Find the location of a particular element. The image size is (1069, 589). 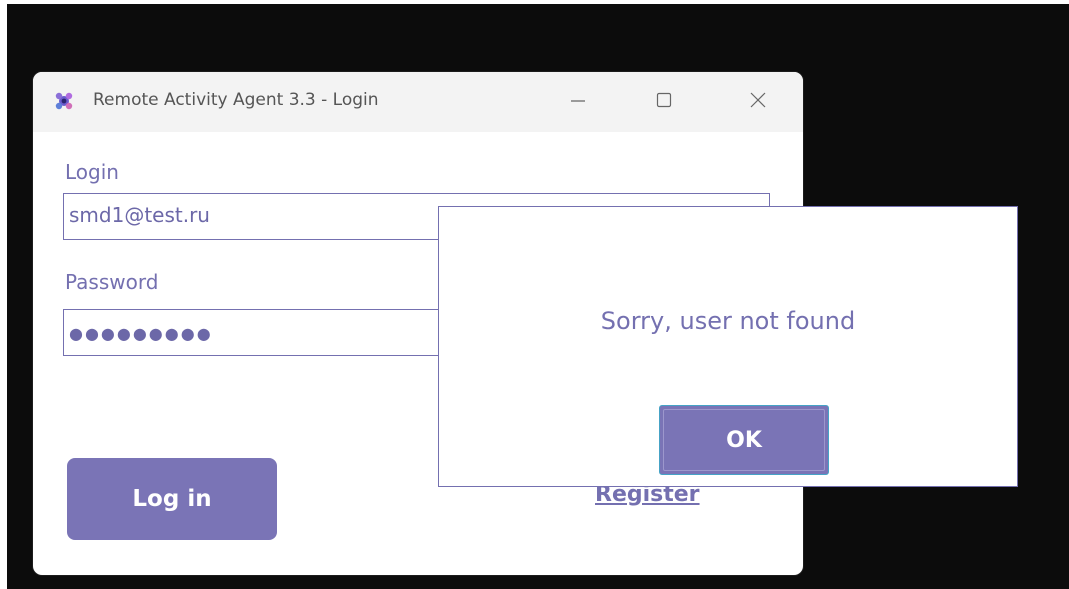

window-title: Remote Activity Agent 3.3 - Login is located at coordinates (236, 100).